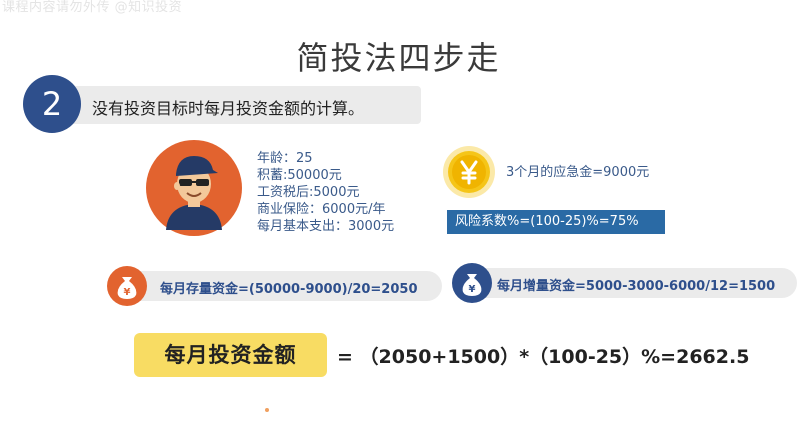 The width and height of the screenshot is (797, 439). What do you see at coordinates (299, 175) in the screenshot?
I see `profile-savings: 积蓄:50000元` at bounding box center [299, 175].